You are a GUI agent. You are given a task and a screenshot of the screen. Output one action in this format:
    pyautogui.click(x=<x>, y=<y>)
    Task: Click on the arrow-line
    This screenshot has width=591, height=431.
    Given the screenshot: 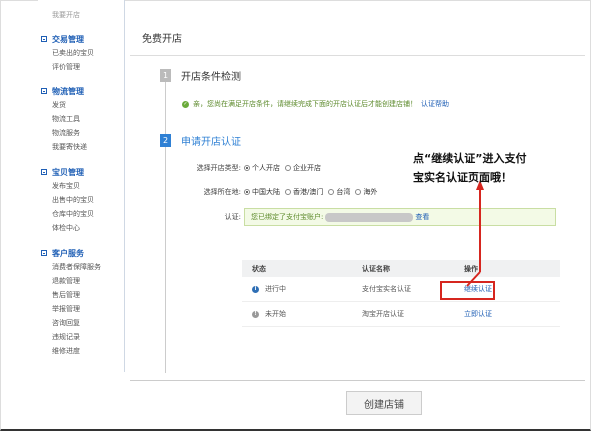 What is the action you would take?
    pyautogui.click(x=473, y=279)
    